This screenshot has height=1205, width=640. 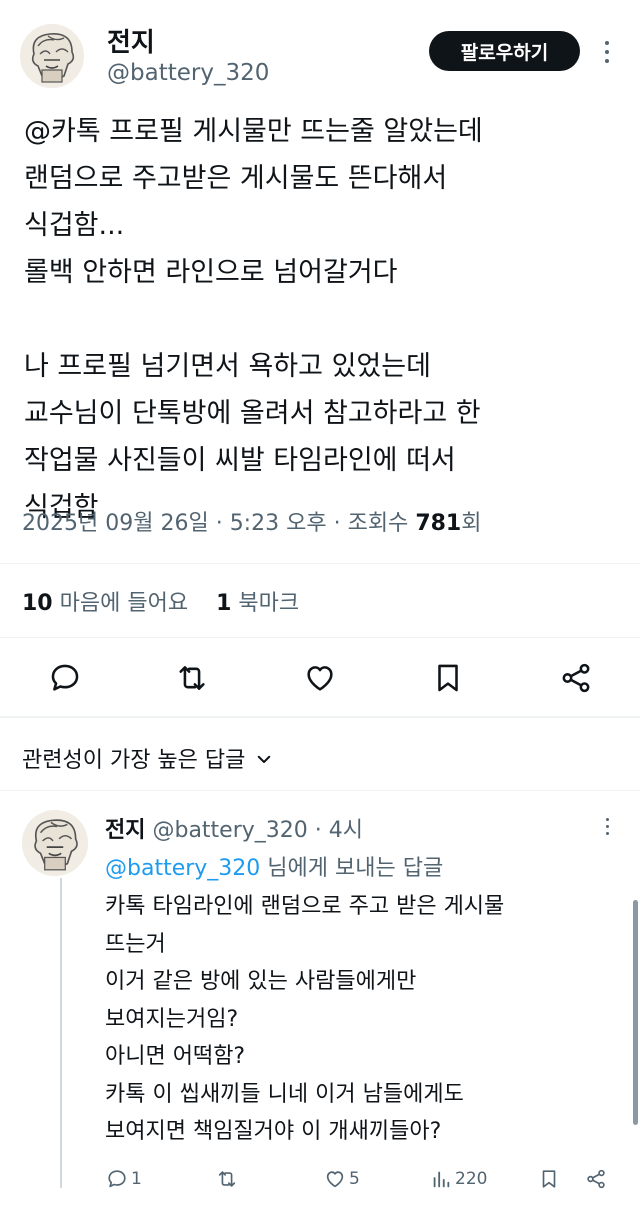 What do you see at coordinates (504, 51) in the screenshot?
I see `follow-button: 팔로우하기` at bounding box center [504, 51].